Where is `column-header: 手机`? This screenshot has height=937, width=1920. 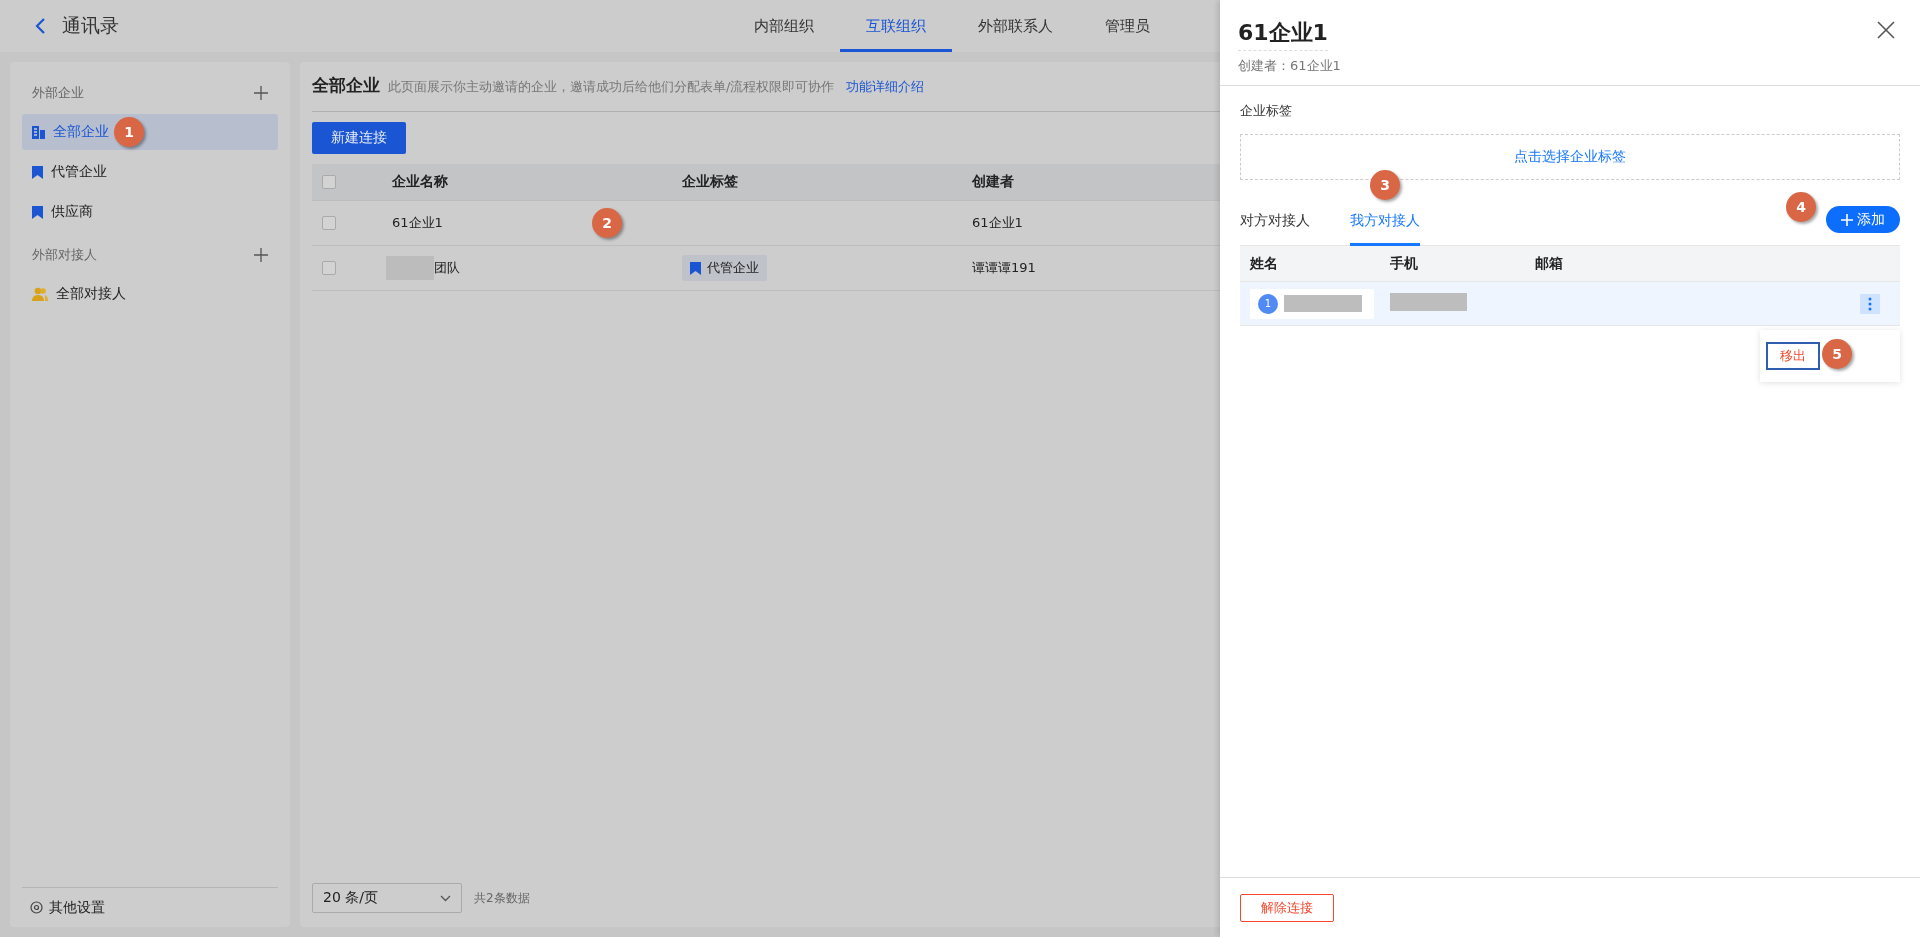 column-header: 手机 is located at coordinates (1404, 263).